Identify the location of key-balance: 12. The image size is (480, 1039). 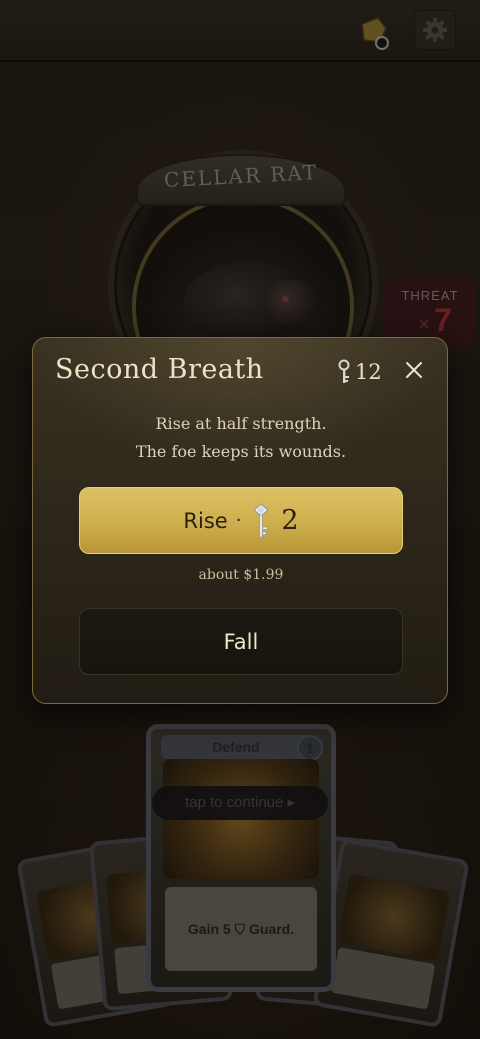
(358, 372).